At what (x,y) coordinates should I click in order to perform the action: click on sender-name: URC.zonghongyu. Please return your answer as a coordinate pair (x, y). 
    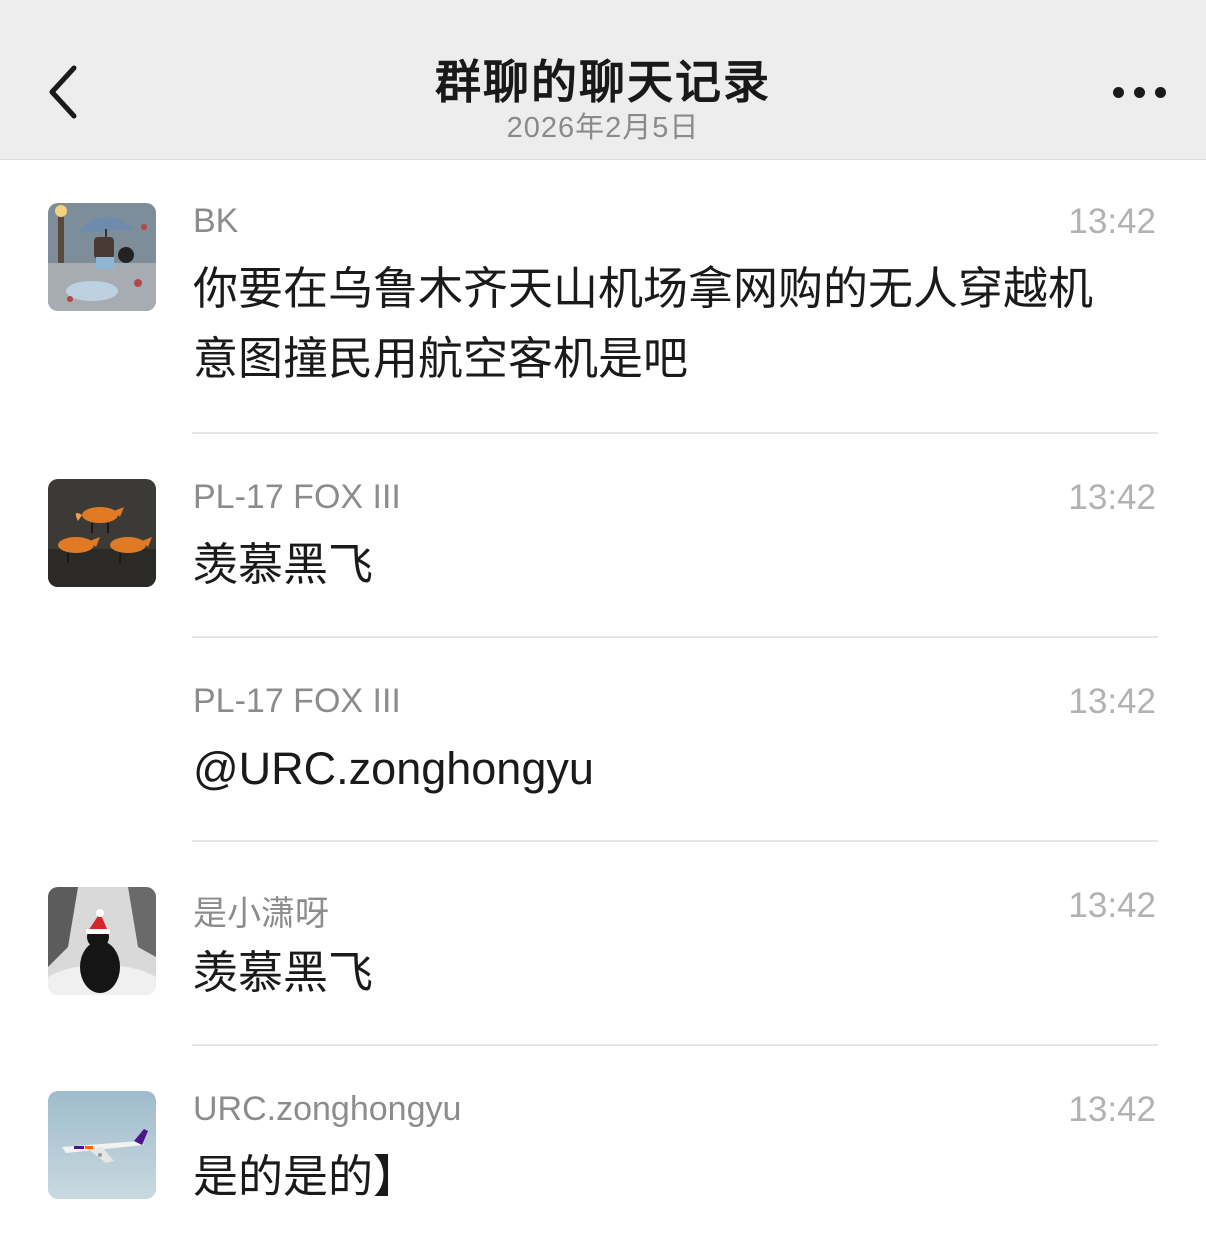
    Looking at the image, I should click on (327, 1109).